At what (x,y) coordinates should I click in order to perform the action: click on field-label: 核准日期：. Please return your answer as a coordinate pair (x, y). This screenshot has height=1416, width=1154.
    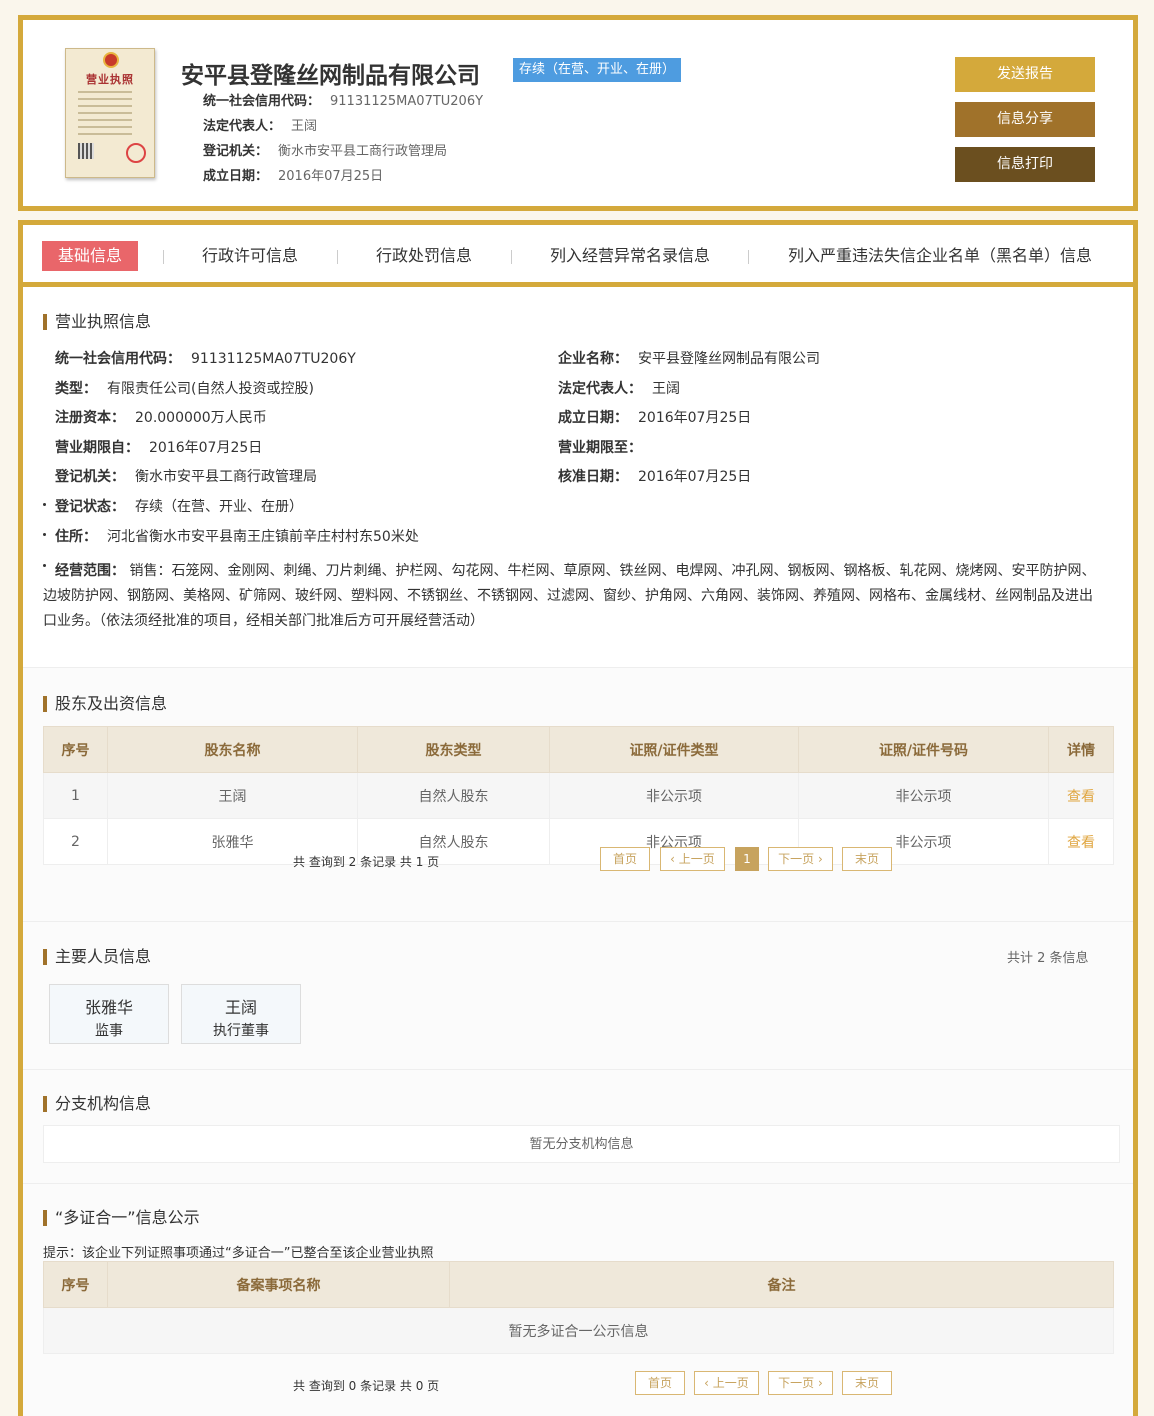
    Looking at the image, I should click on (593, 477).